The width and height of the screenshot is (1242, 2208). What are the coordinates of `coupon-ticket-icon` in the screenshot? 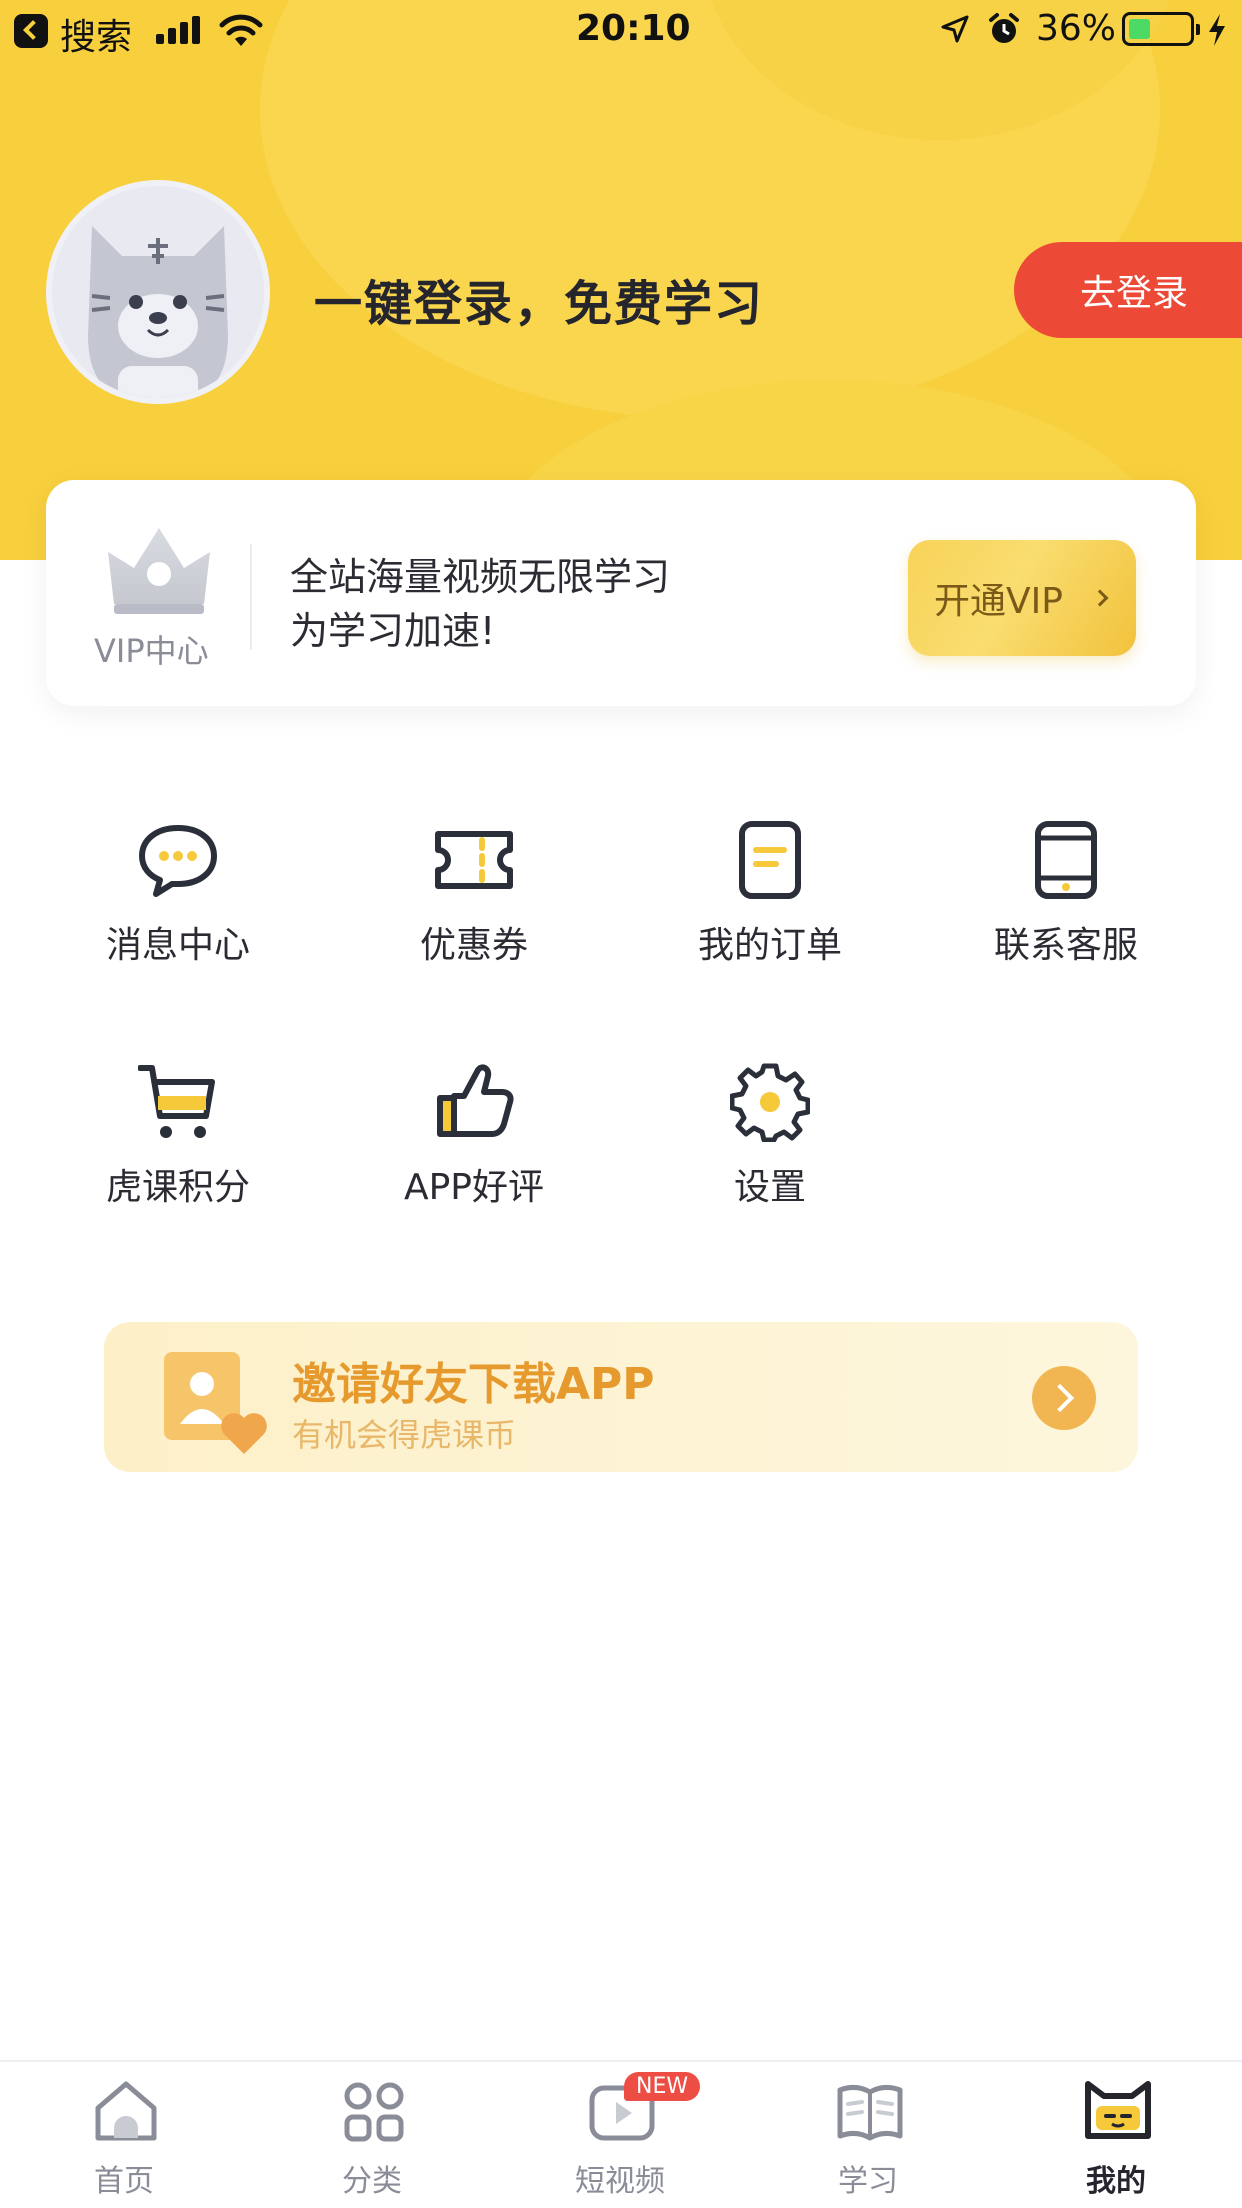 It's located at (474, 860).